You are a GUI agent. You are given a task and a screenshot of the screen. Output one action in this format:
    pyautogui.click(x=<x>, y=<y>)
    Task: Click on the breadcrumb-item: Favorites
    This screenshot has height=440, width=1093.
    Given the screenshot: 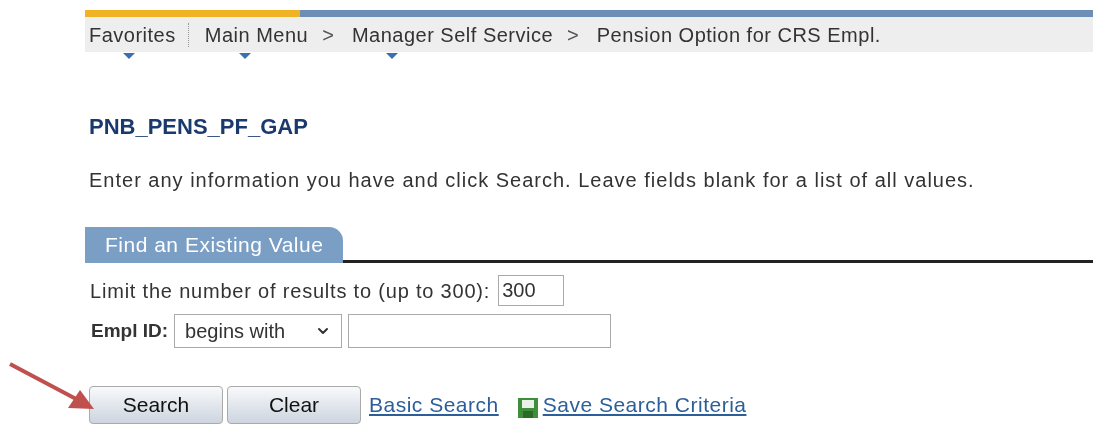 What is the action you would take?
    pyautogui.click(x=130, y=34)
    